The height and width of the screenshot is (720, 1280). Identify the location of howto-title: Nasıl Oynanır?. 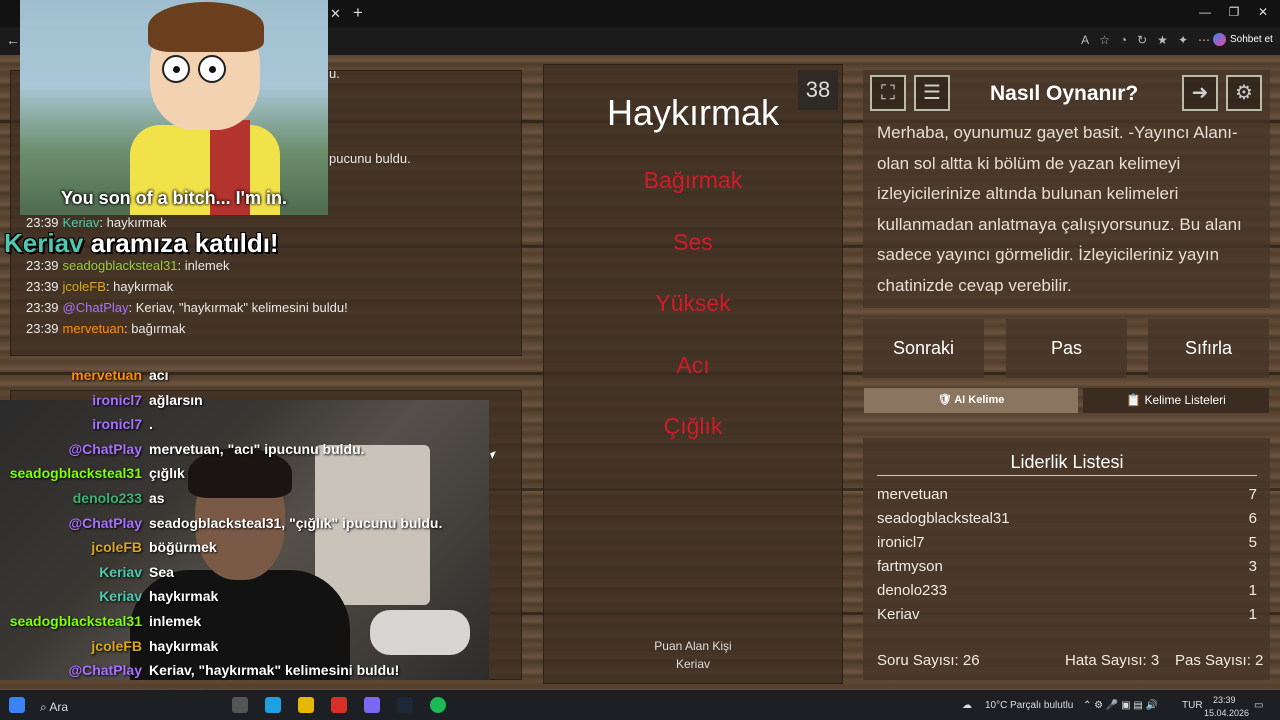
(1064, 93).